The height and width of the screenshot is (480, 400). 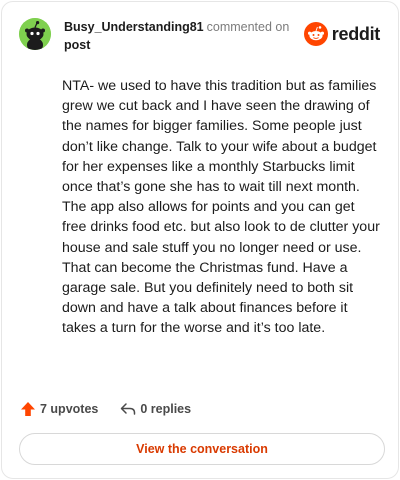 I want to click on reddit-logo: reddit, so click(x=342, y=34).